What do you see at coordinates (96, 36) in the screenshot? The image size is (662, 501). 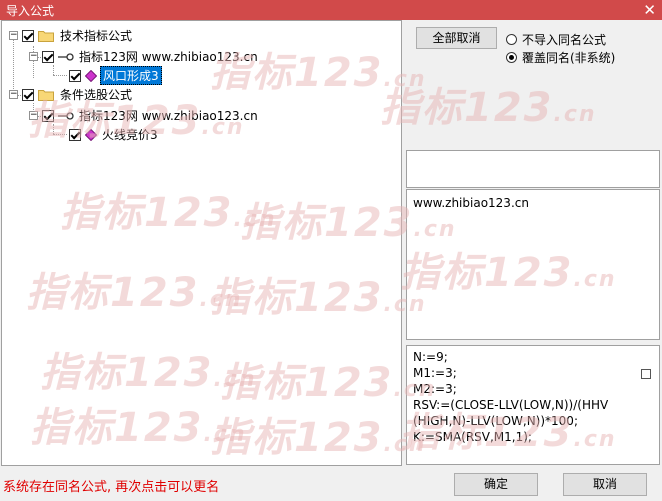 I see `tree-node-label: 技术指标公式` at bounding box center [96, 36].